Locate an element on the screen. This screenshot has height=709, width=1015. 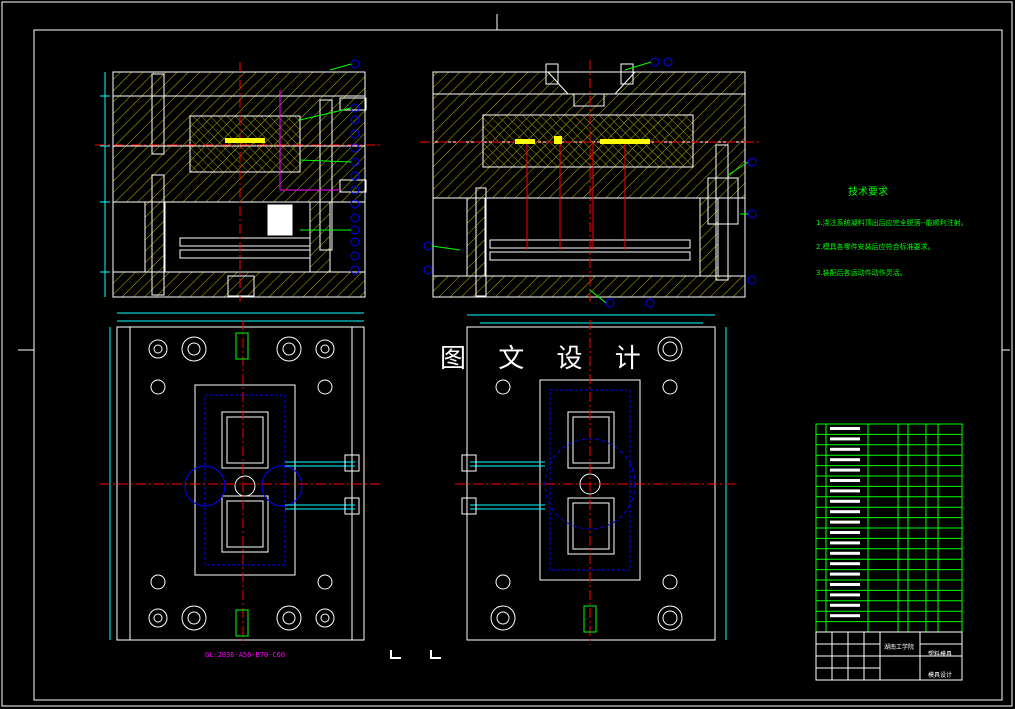
plan-view-left is located at coordinates (240, 478).